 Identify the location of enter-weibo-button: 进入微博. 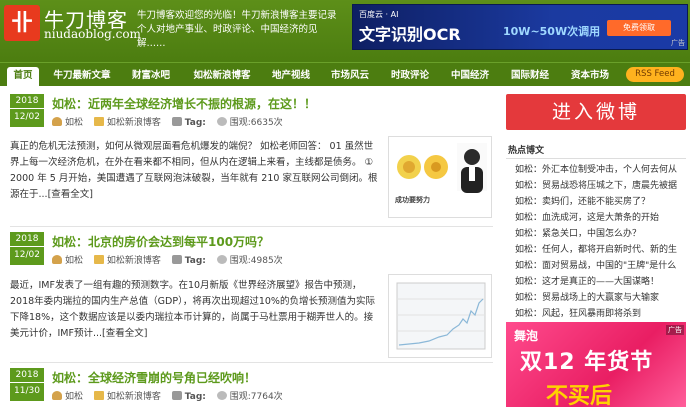
(596, 112).